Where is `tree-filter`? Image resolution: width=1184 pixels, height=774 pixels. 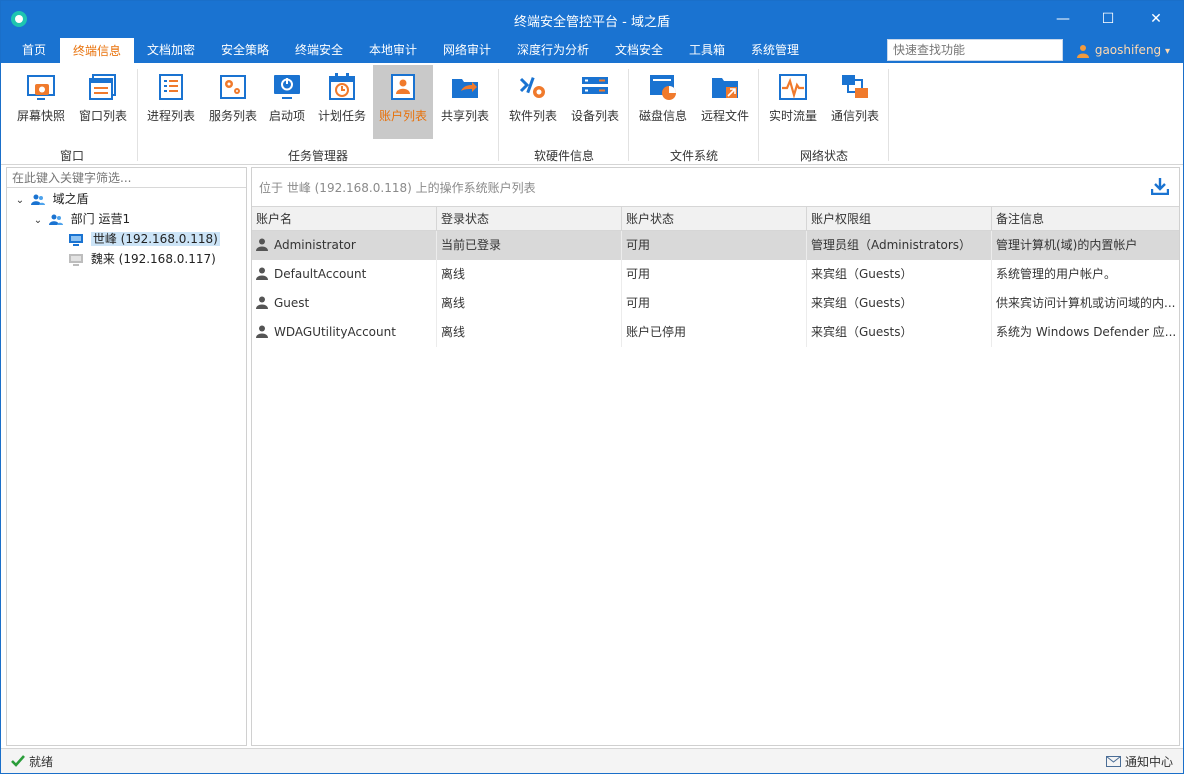 tree-filter is located at coordinates (126, 178).